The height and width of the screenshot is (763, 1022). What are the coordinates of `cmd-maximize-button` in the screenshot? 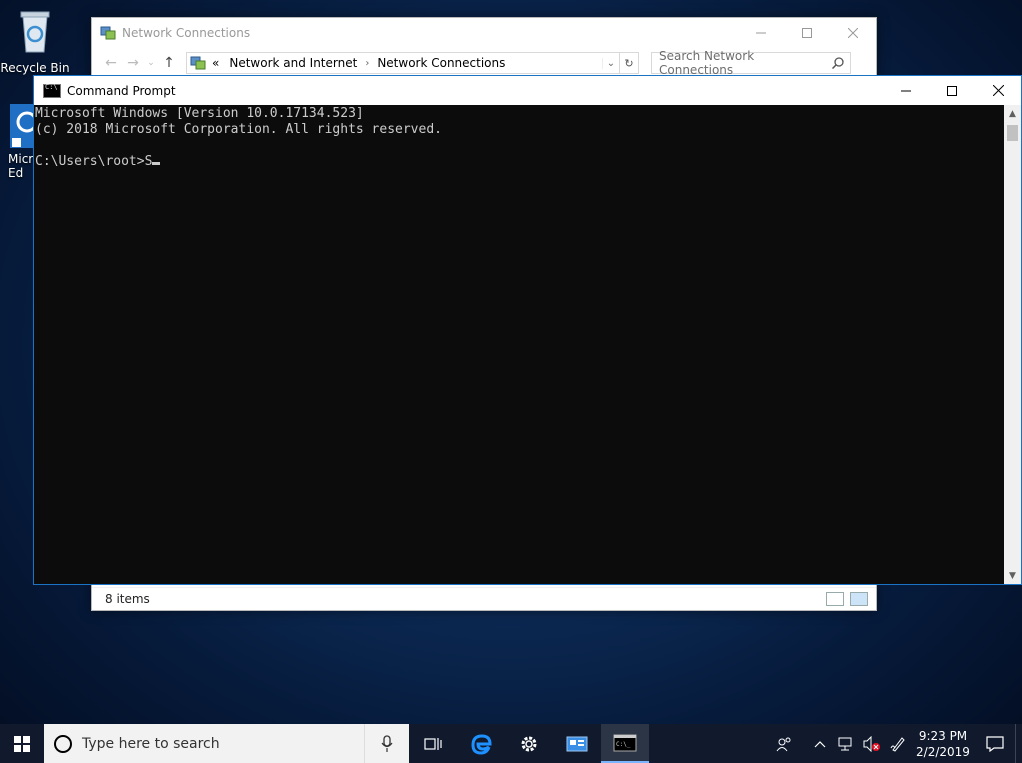 It's located at (952, 90).